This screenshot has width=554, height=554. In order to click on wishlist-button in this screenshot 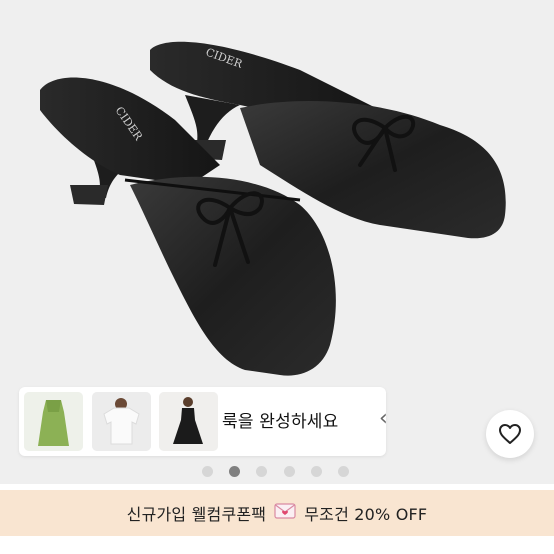, I will do `click(510, 434)`.